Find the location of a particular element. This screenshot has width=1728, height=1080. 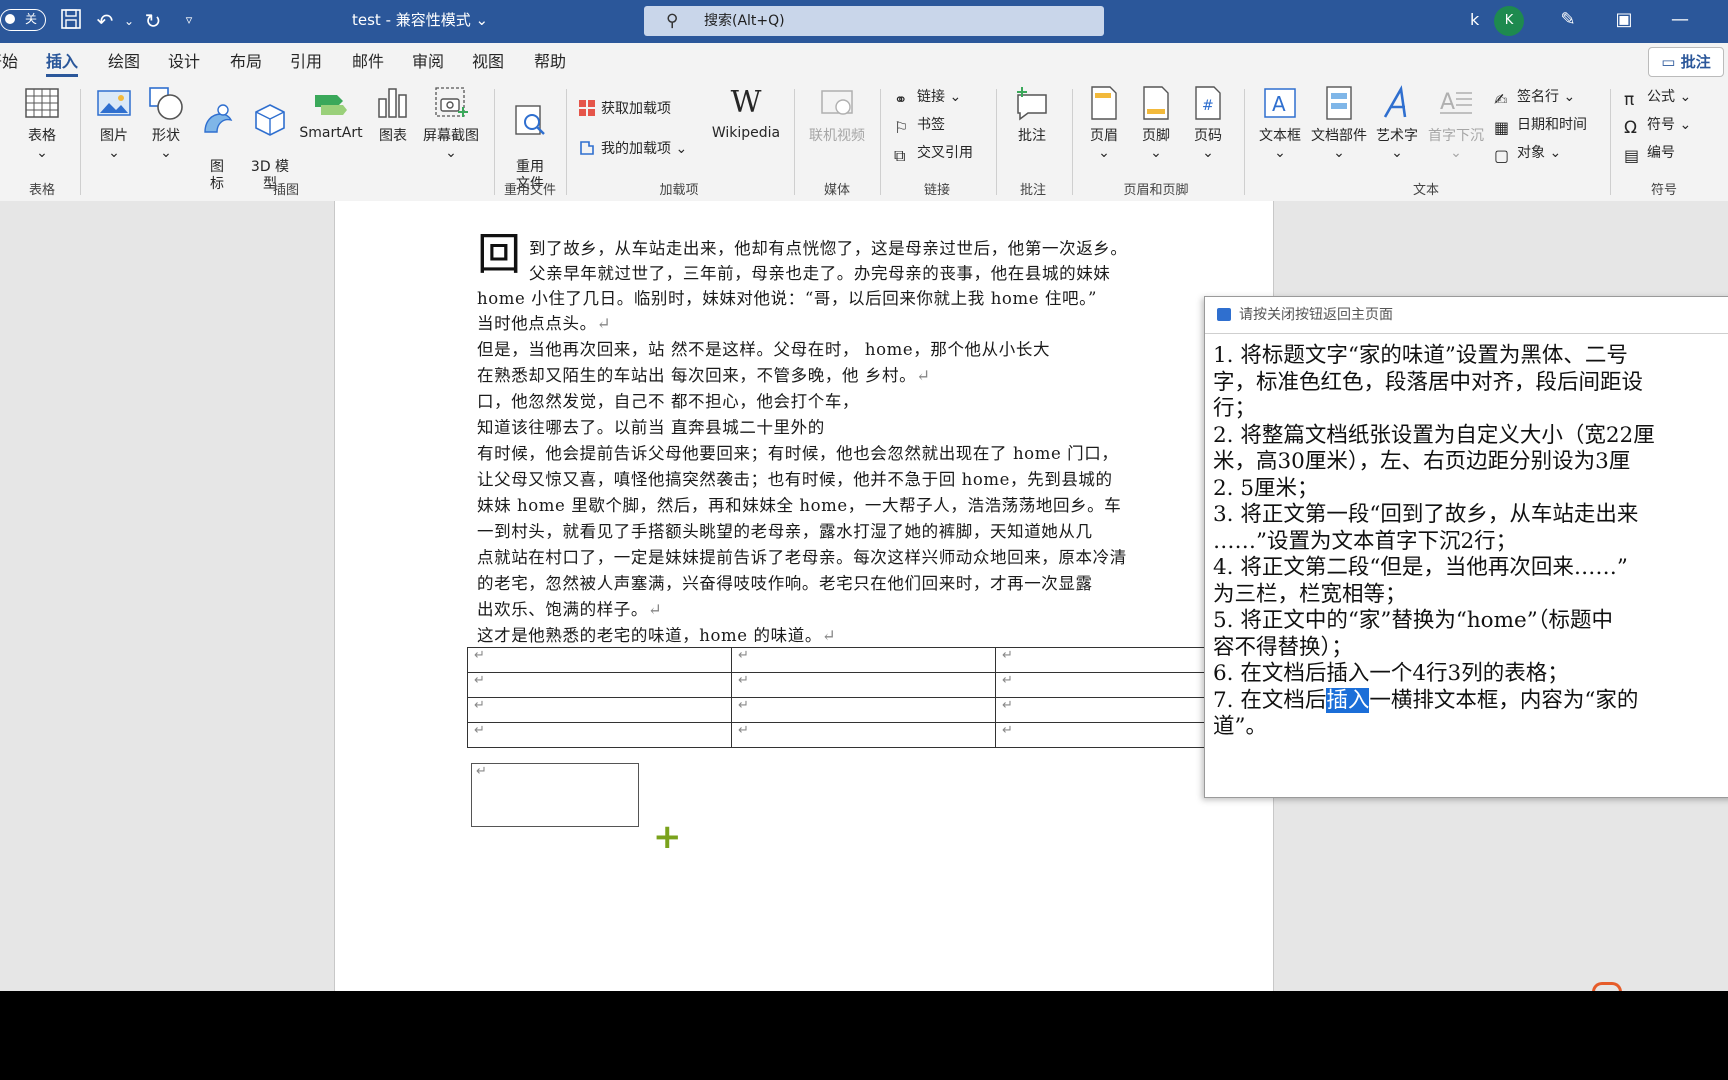

icons-icon is located at coordinates (218, 118).